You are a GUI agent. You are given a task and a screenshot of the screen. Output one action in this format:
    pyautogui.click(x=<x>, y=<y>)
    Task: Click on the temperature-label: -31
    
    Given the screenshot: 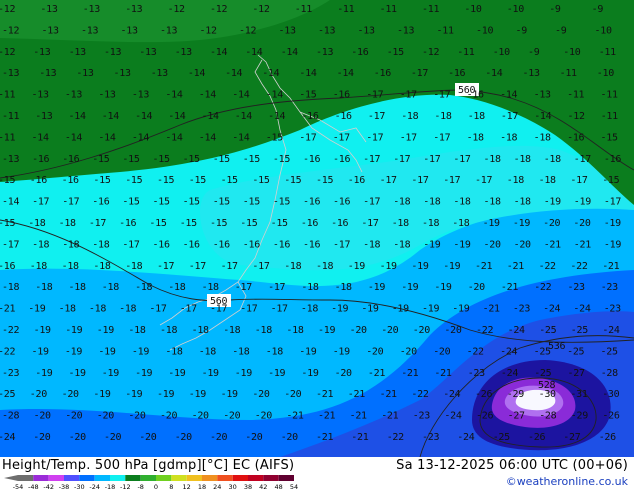 What is the action you would take?
    pyautogui.click(x=578, y=394)
    